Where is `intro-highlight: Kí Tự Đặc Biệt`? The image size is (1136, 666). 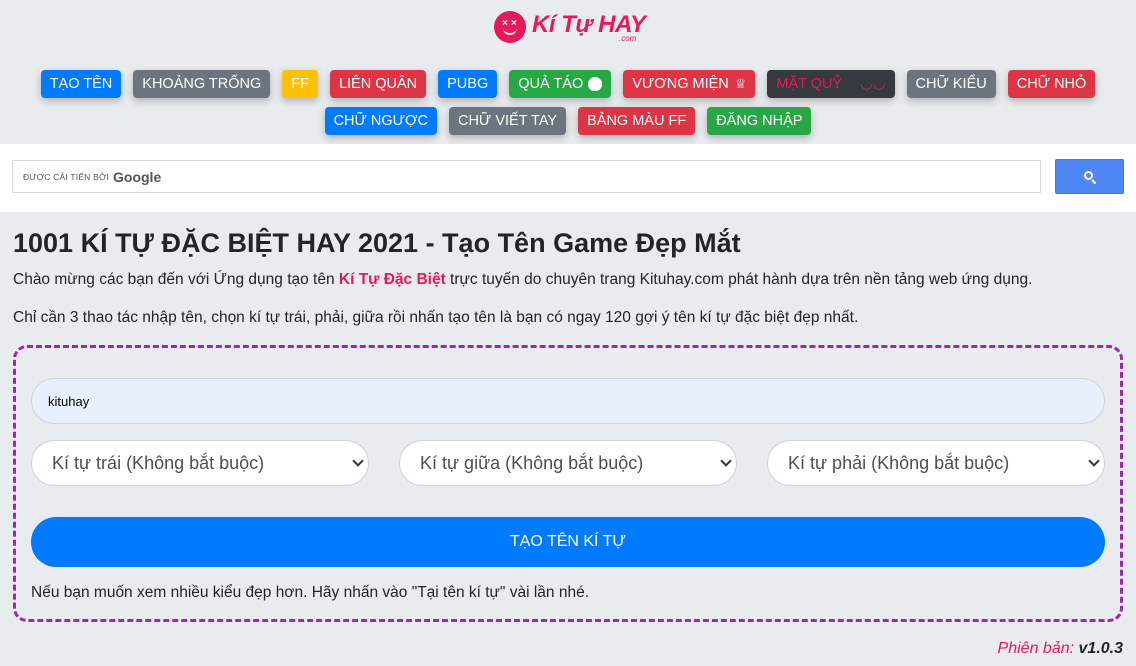 intro-highlight: Kí Tự Đặc Biệt is located at coordinates (392, 279).